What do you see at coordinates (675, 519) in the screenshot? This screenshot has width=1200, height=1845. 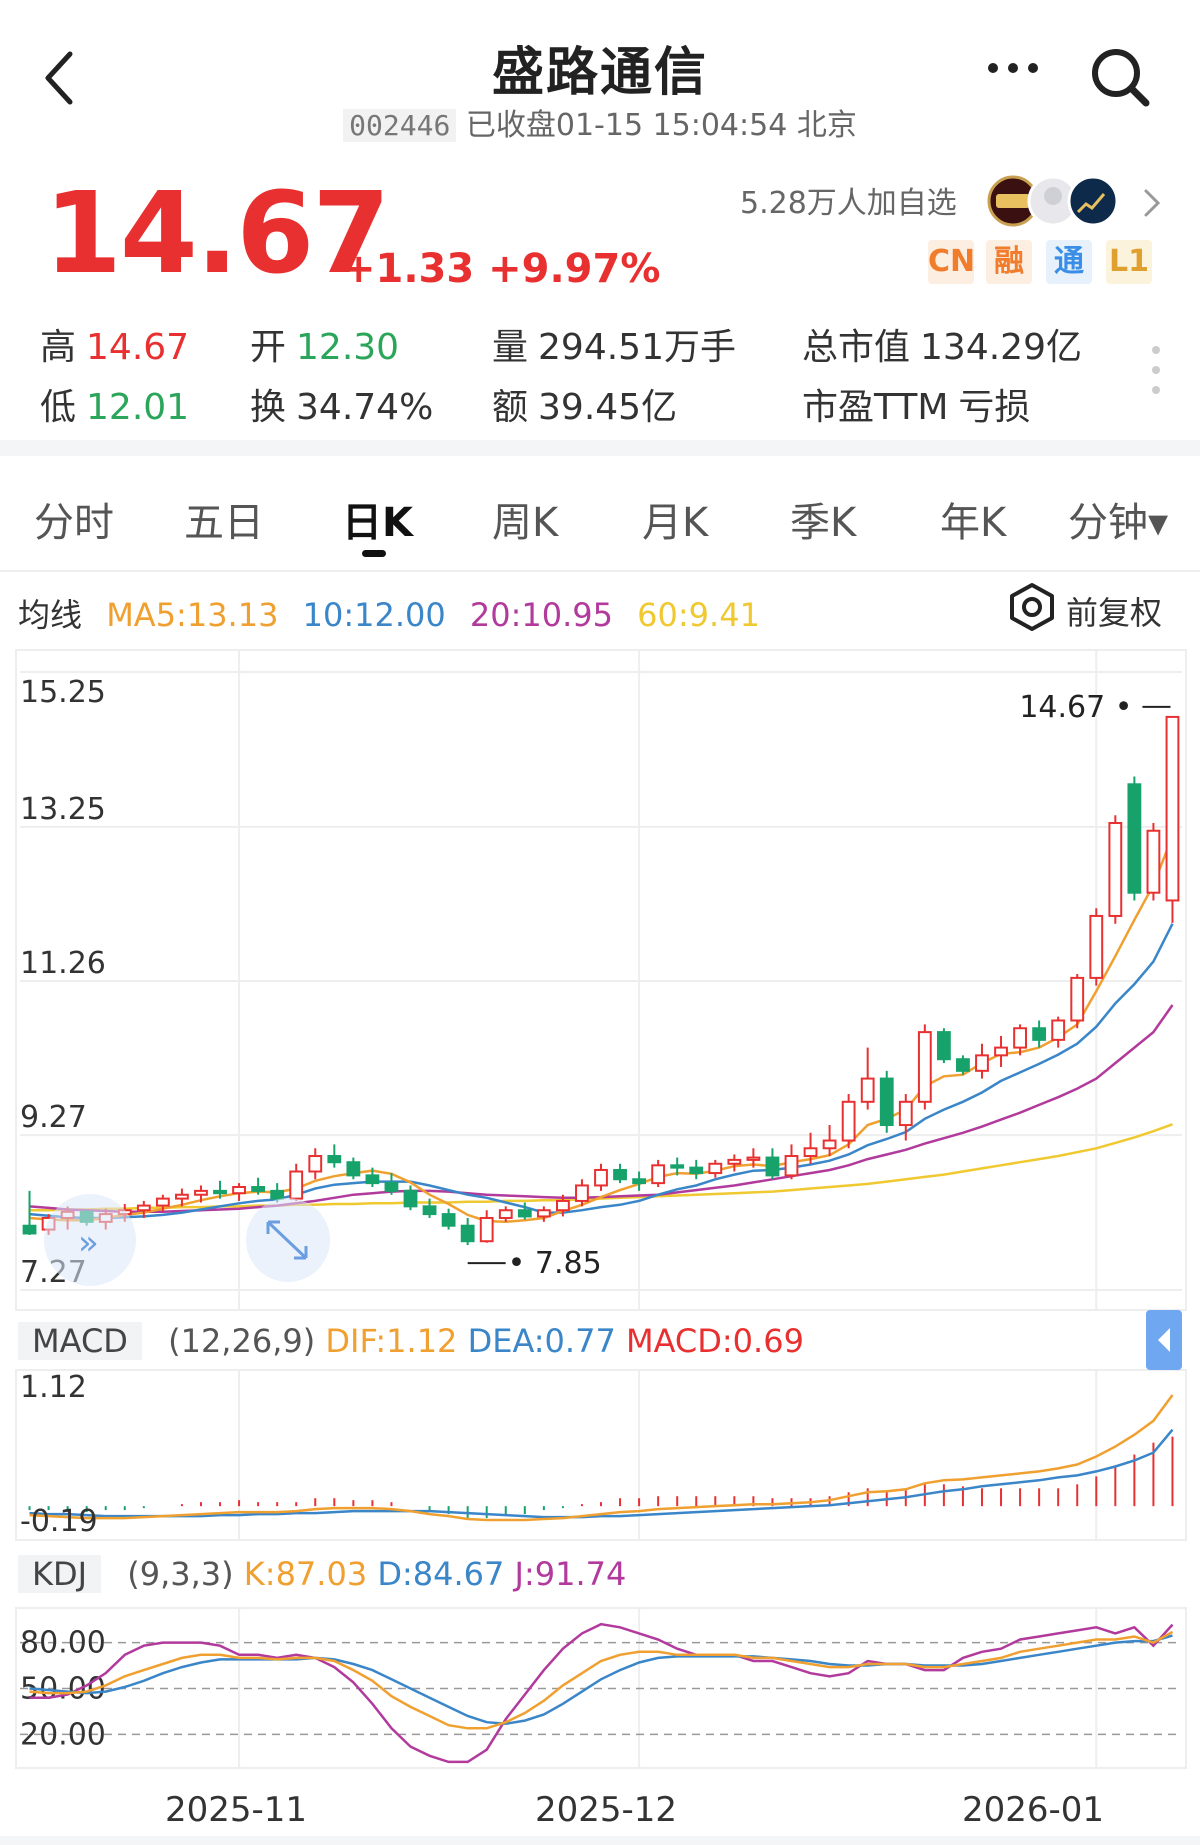 I see `tab-monthly-k: 月K` at bounding box center [675, 519].